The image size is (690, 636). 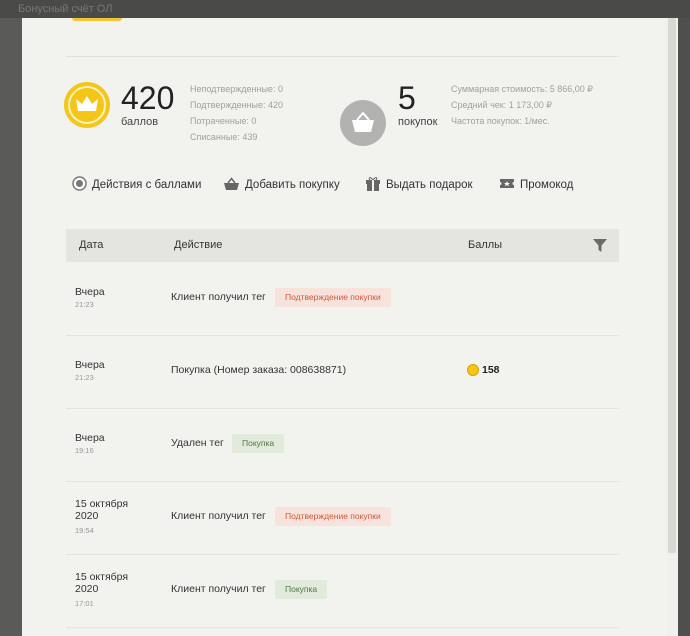 What do you see at coordinates (84, 603) in the screenshot?
I see `row-time: 17:01` at bounding box center [84, 603].